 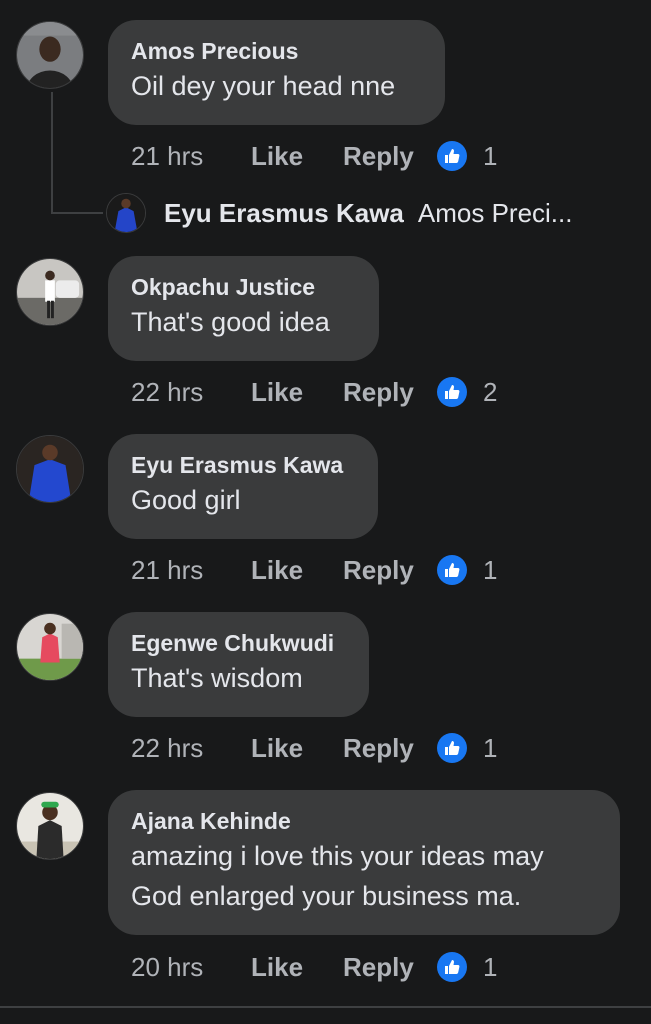 I want to click on comment-author: Amos Precious, so click(x=276, y=51).